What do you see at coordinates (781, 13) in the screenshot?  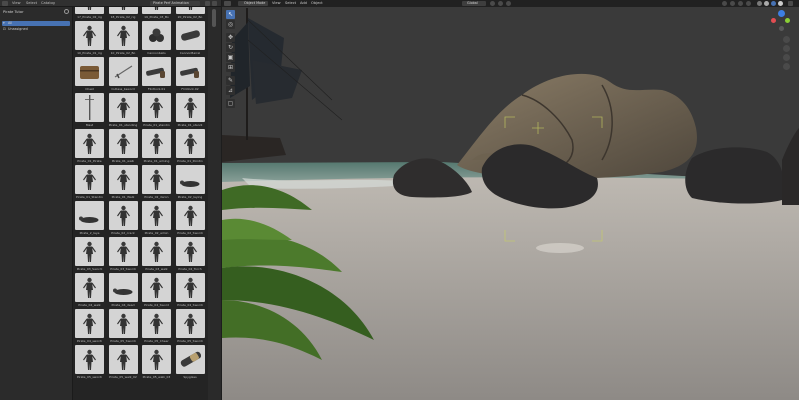 I see `gizmo-z-axis-icon` at bounding box center [781, 13].